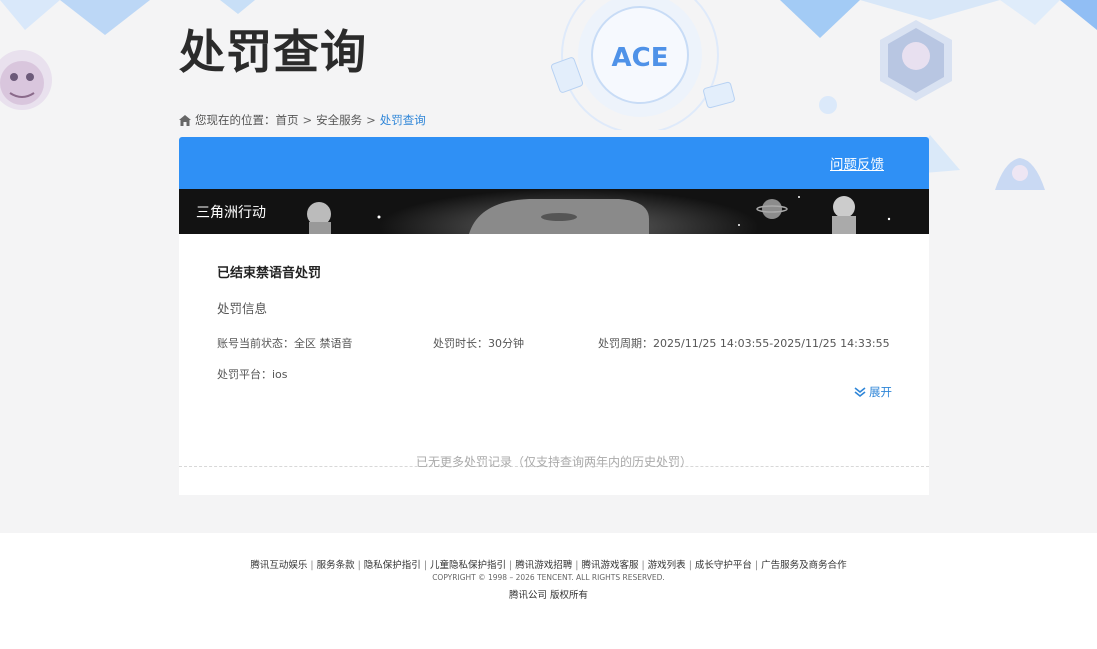  What do you see at coordinates (336, 565) in the screenshot?
I see `footer-link-terms: 服务条款` at bounding box center [336, 565].